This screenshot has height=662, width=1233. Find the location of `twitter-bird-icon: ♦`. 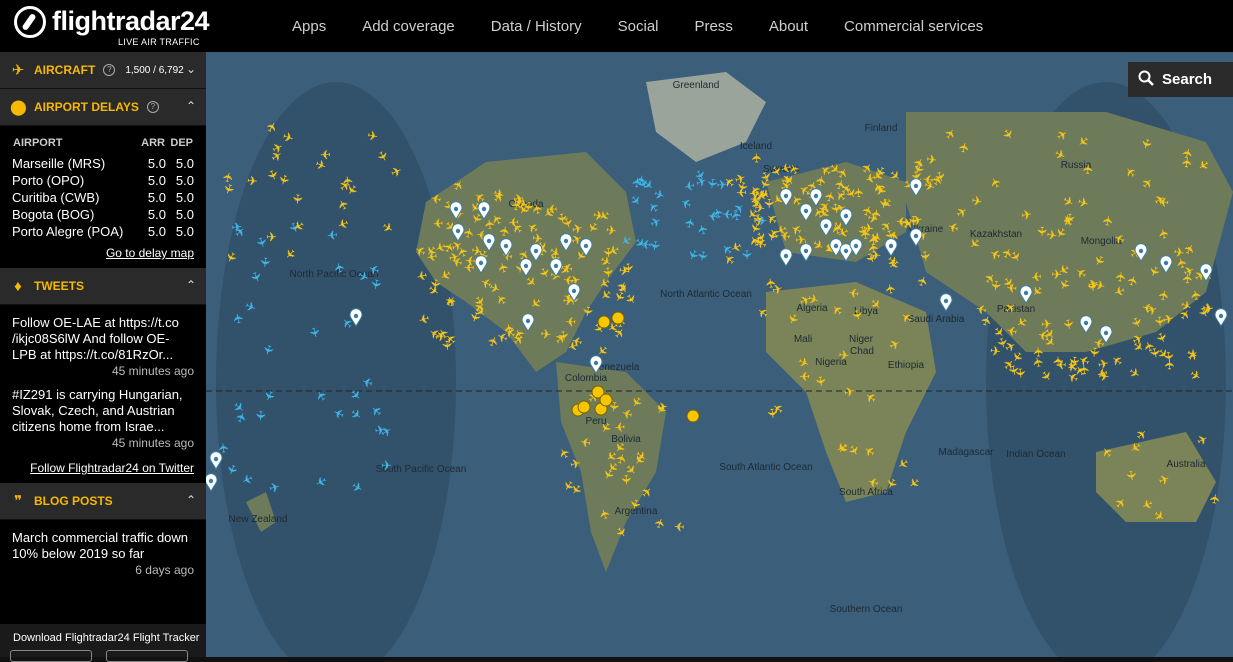

twitter-bird-icon: ♦ is located at coordinates (18, 286).